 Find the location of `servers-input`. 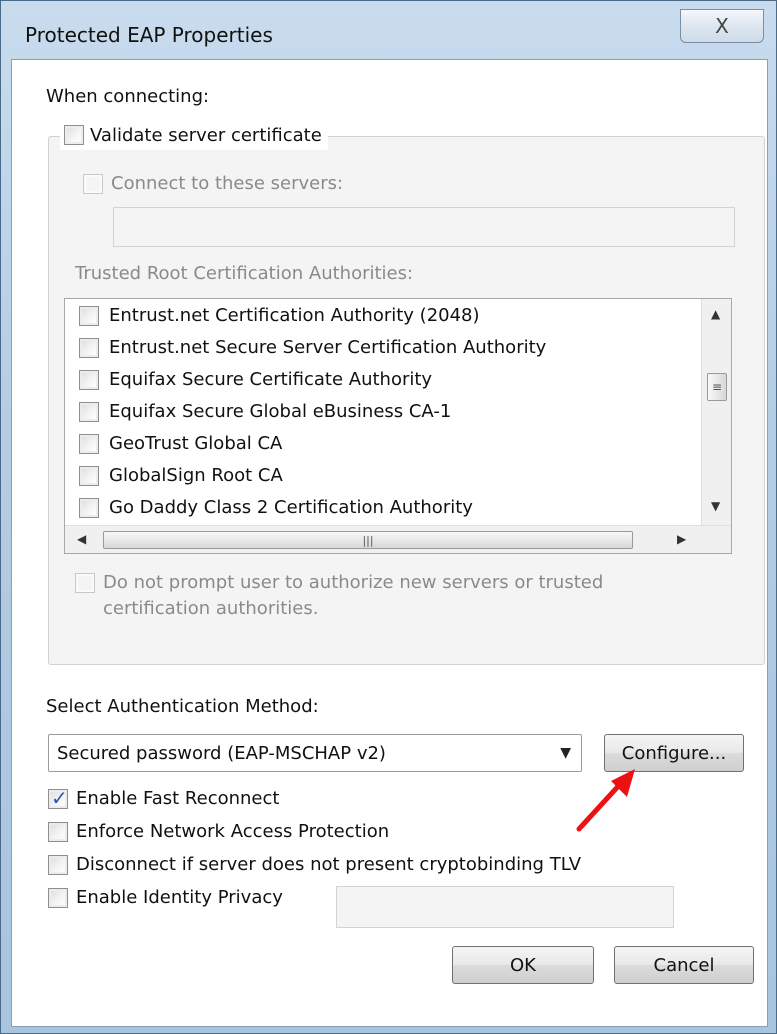

servers-input is located at coordinates (424, 227).